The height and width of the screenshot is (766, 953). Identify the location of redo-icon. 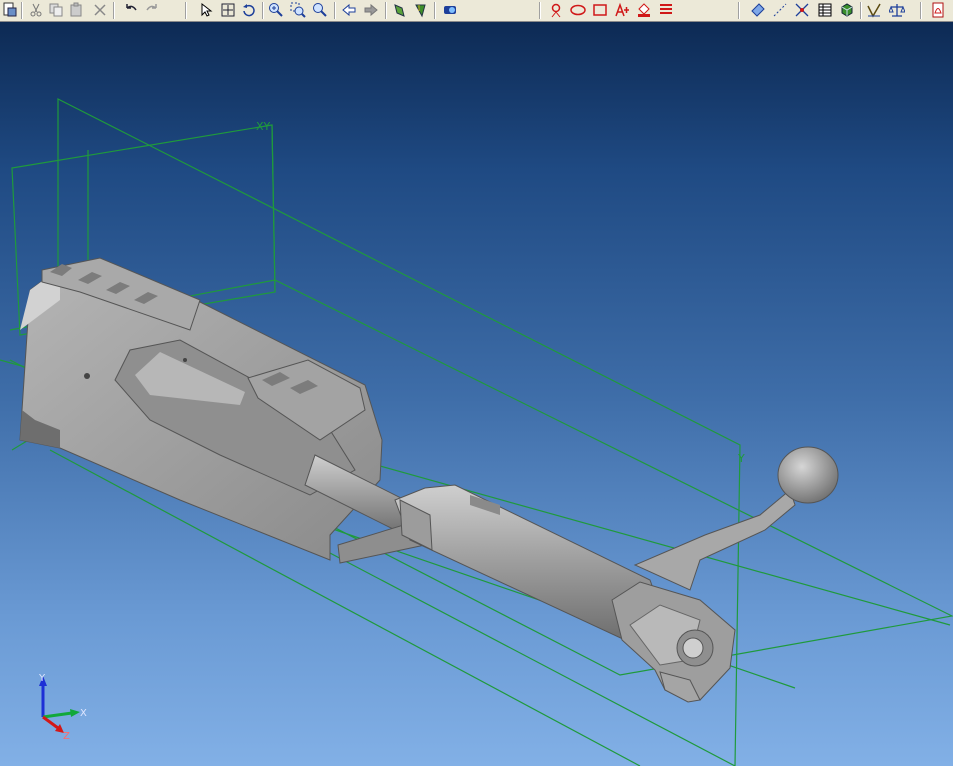
(152, 10).